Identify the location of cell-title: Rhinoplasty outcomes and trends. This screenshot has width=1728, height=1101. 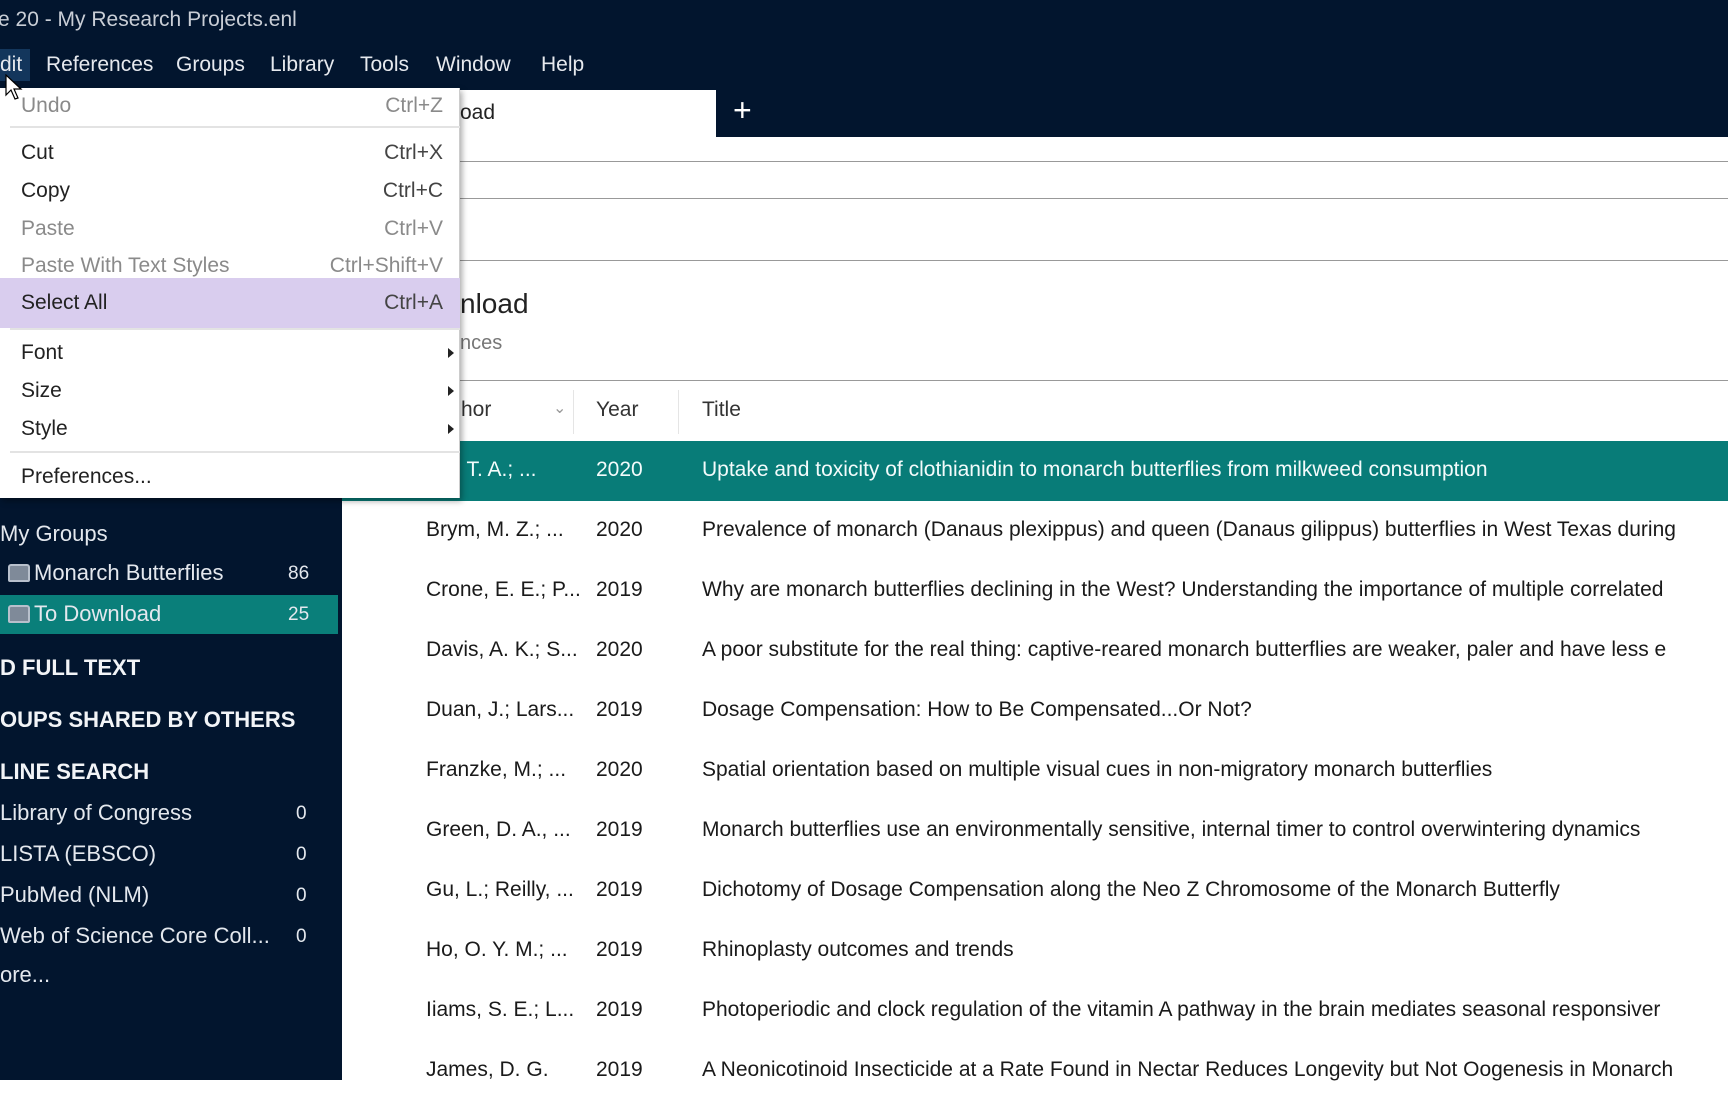
(858, 949).